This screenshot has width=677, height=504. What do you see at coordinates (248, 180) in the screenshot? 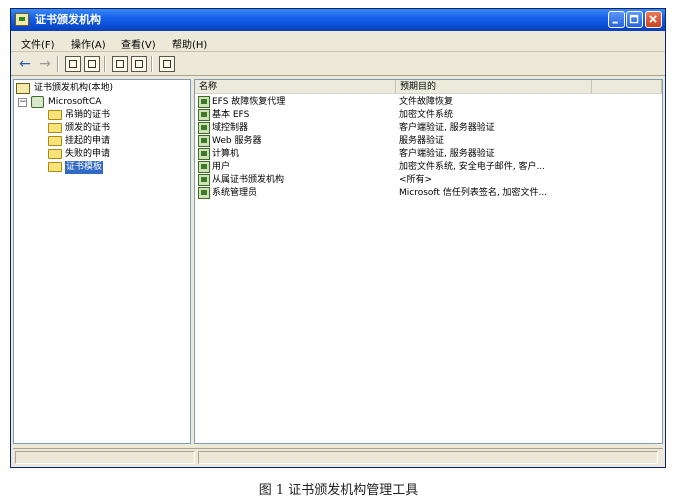
I see `template-name: 从属证书颁发机构` at bounding box center [248, 180].